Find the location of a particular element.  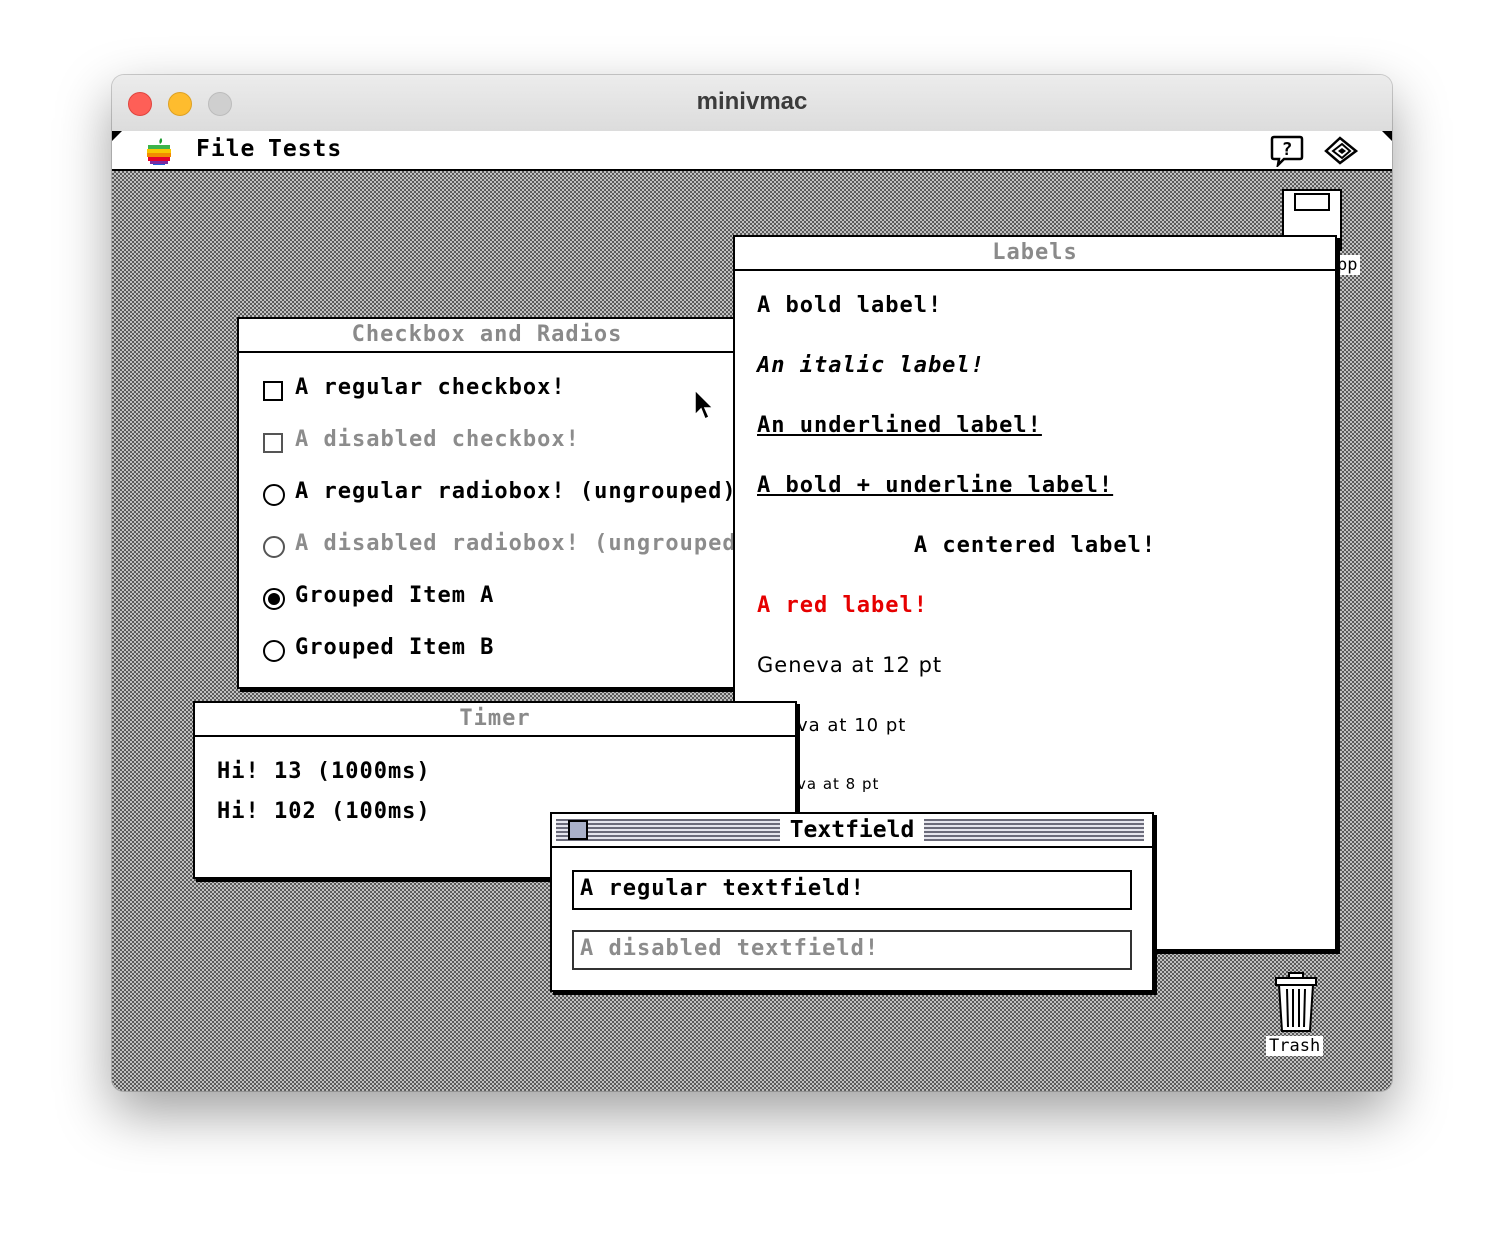

host-title: minivmac is located at coordinates (752, 101).